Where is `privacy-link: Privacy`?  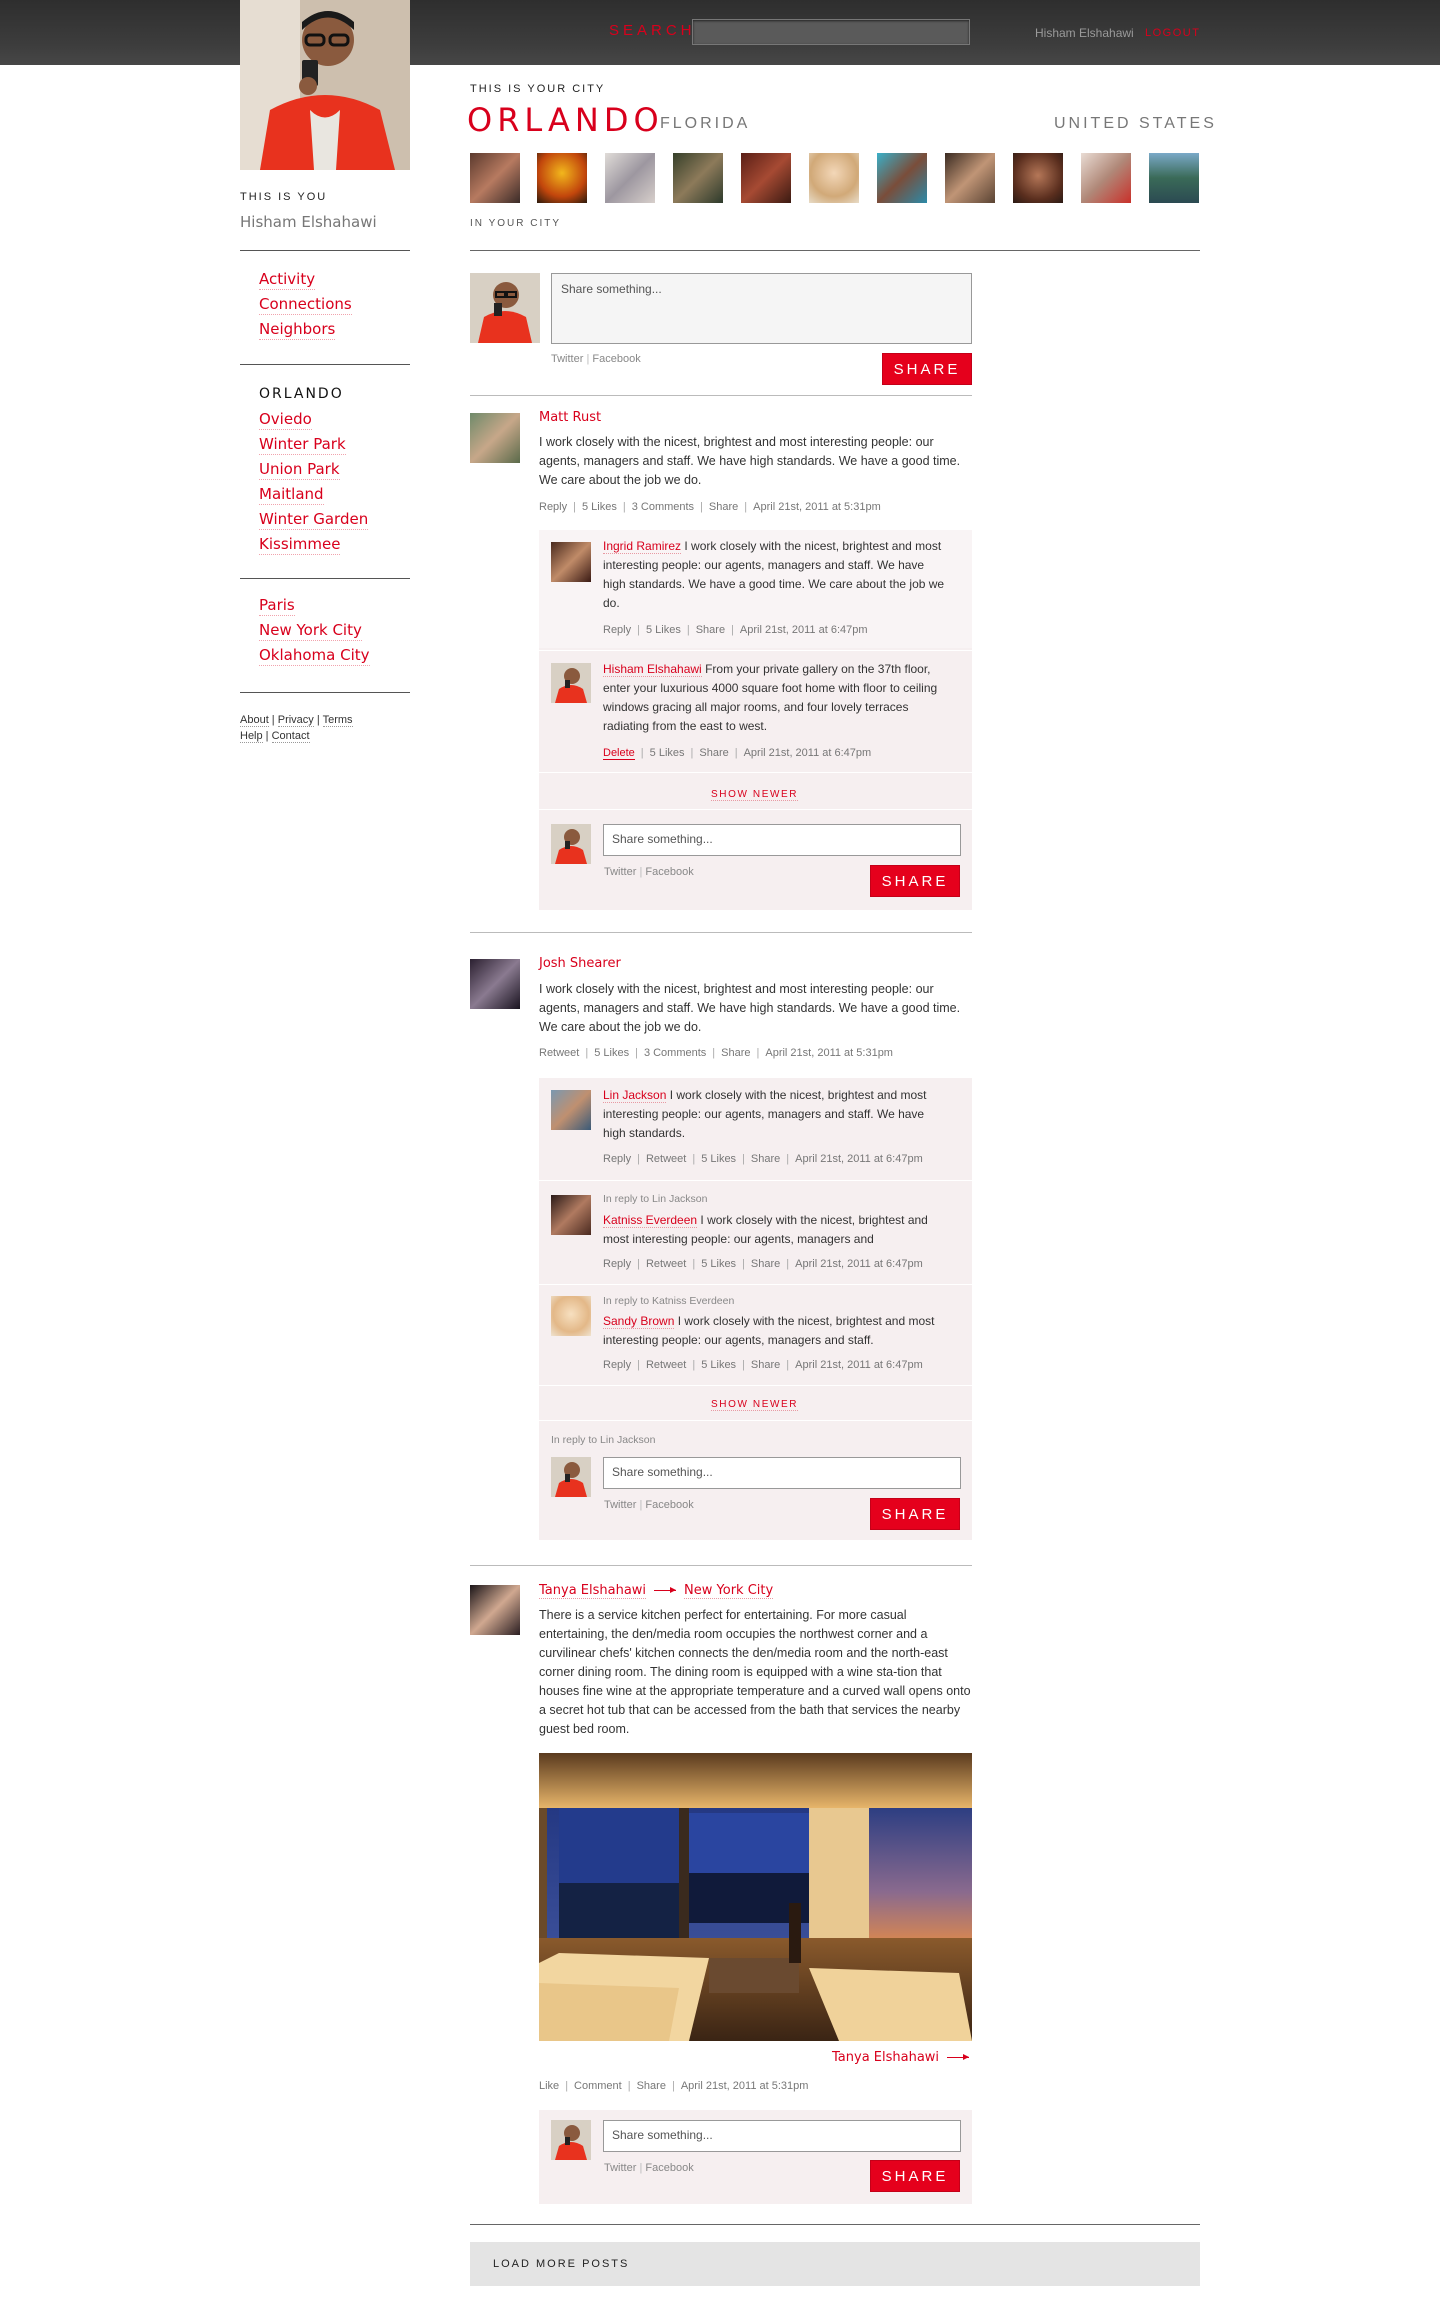 privacy-link: Privacy is located at coordinates (295, 720).